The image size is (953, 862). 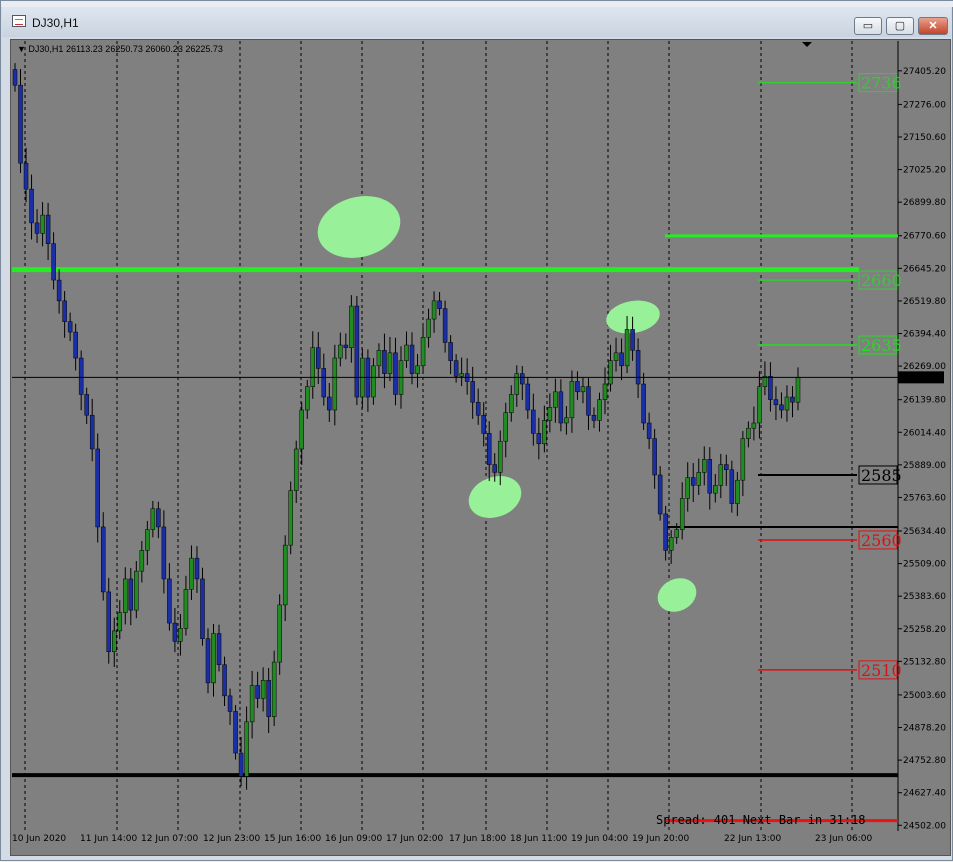 I want to click on y-tick-label: 26519.80, so click(x=924, y=302).